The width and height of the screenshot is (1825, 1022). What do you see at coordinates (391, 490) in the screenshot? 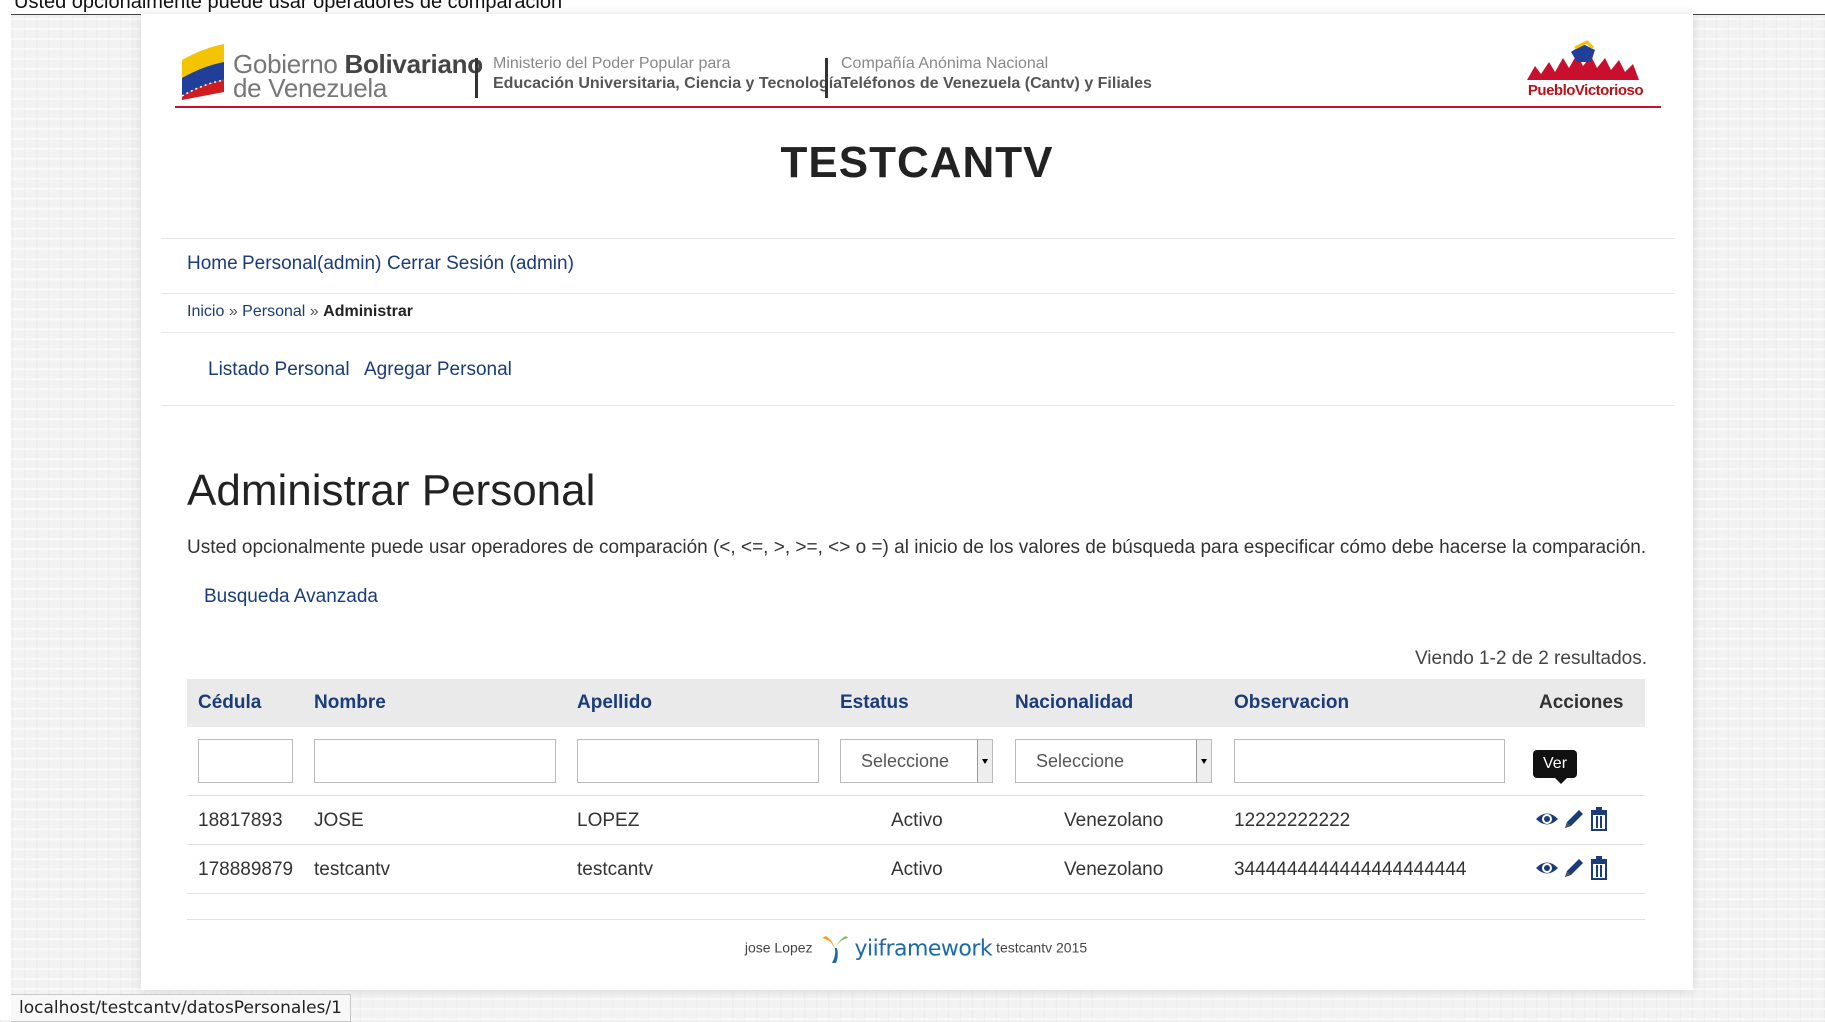
I see `page-title: Administrar Personal` at bounding box center [391, 490].